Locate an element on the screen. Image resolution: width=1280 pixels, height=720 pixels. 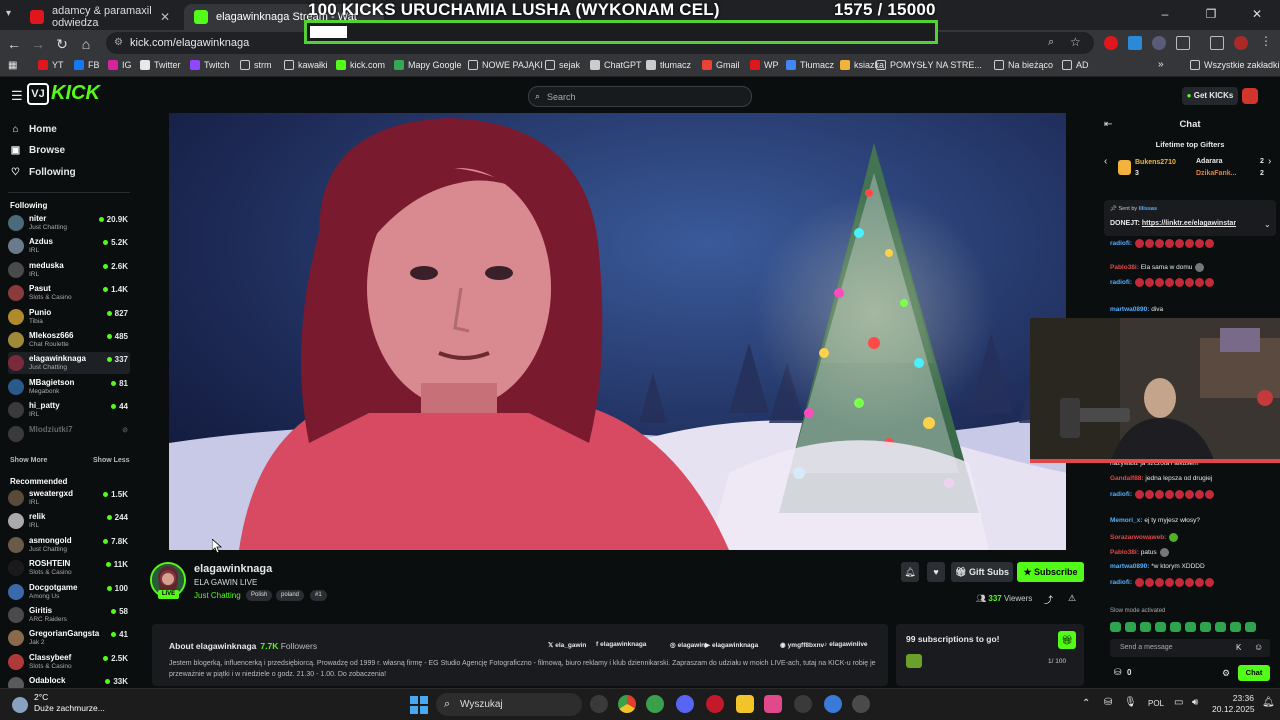
gift-subs-button: 🎁︎ Gift Subs is located at coordinates (982, 572).